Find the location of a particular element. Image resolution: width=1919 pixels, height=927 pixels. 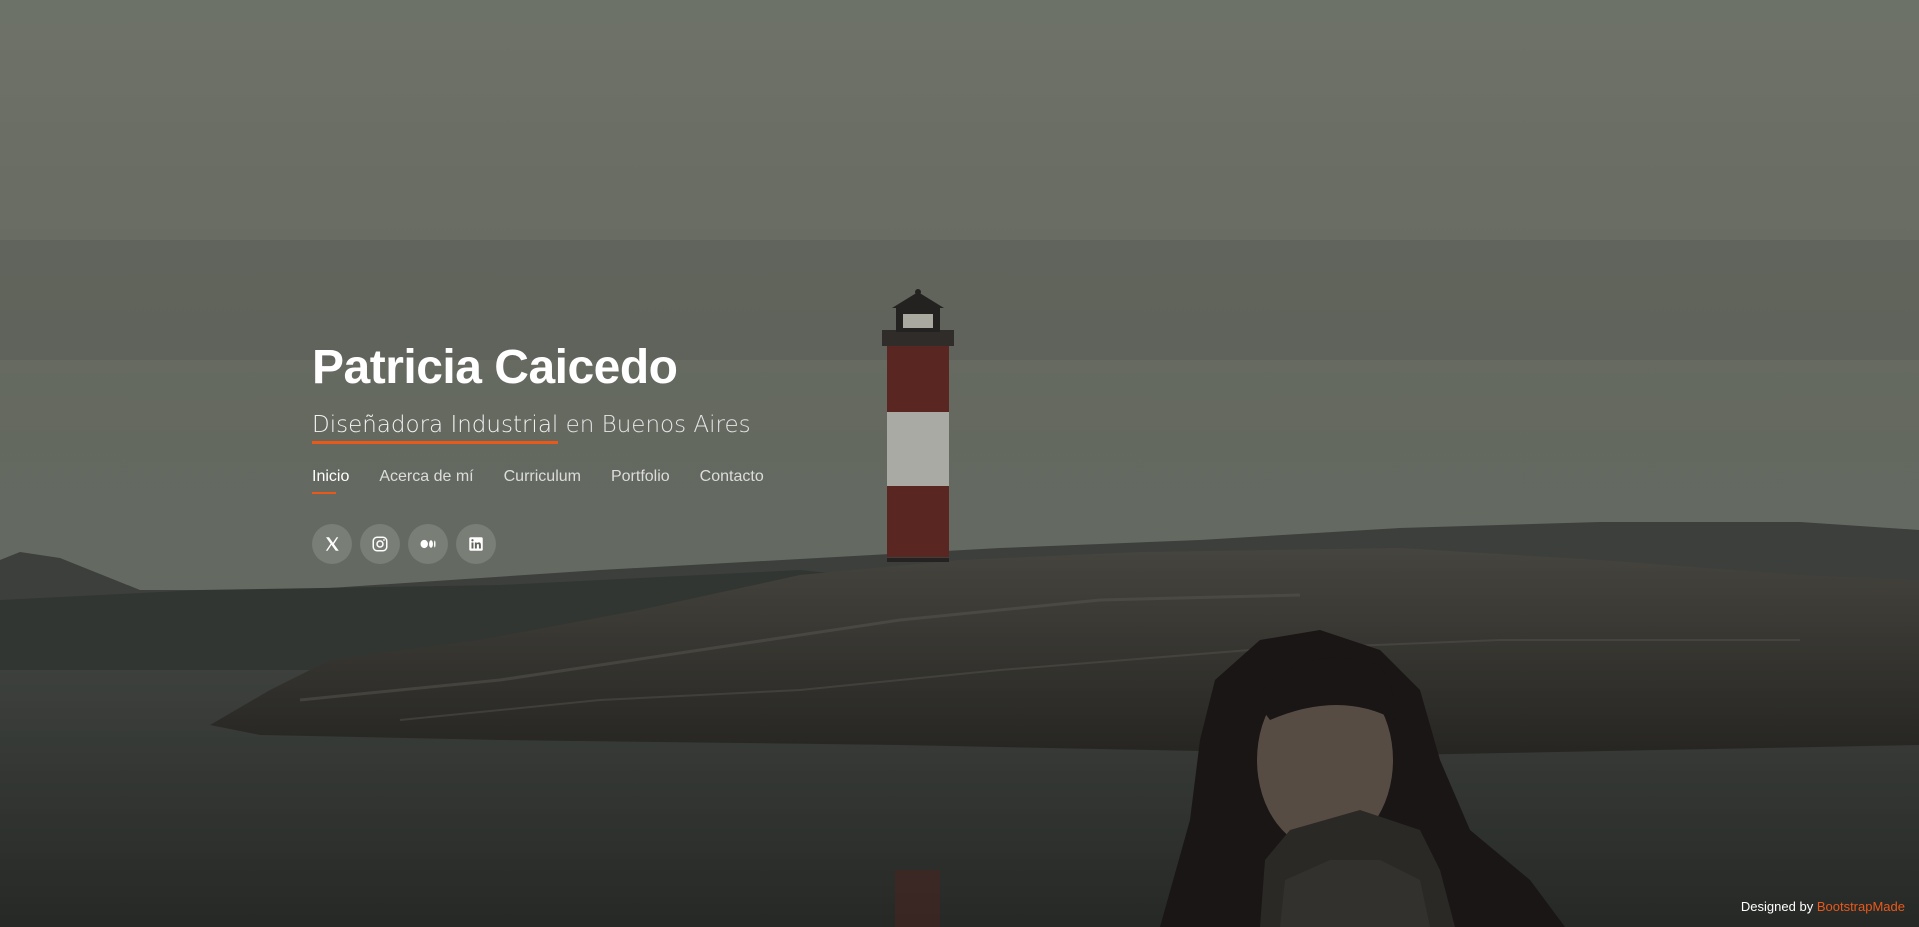

instagram-link is located at coordinates (380, 544).